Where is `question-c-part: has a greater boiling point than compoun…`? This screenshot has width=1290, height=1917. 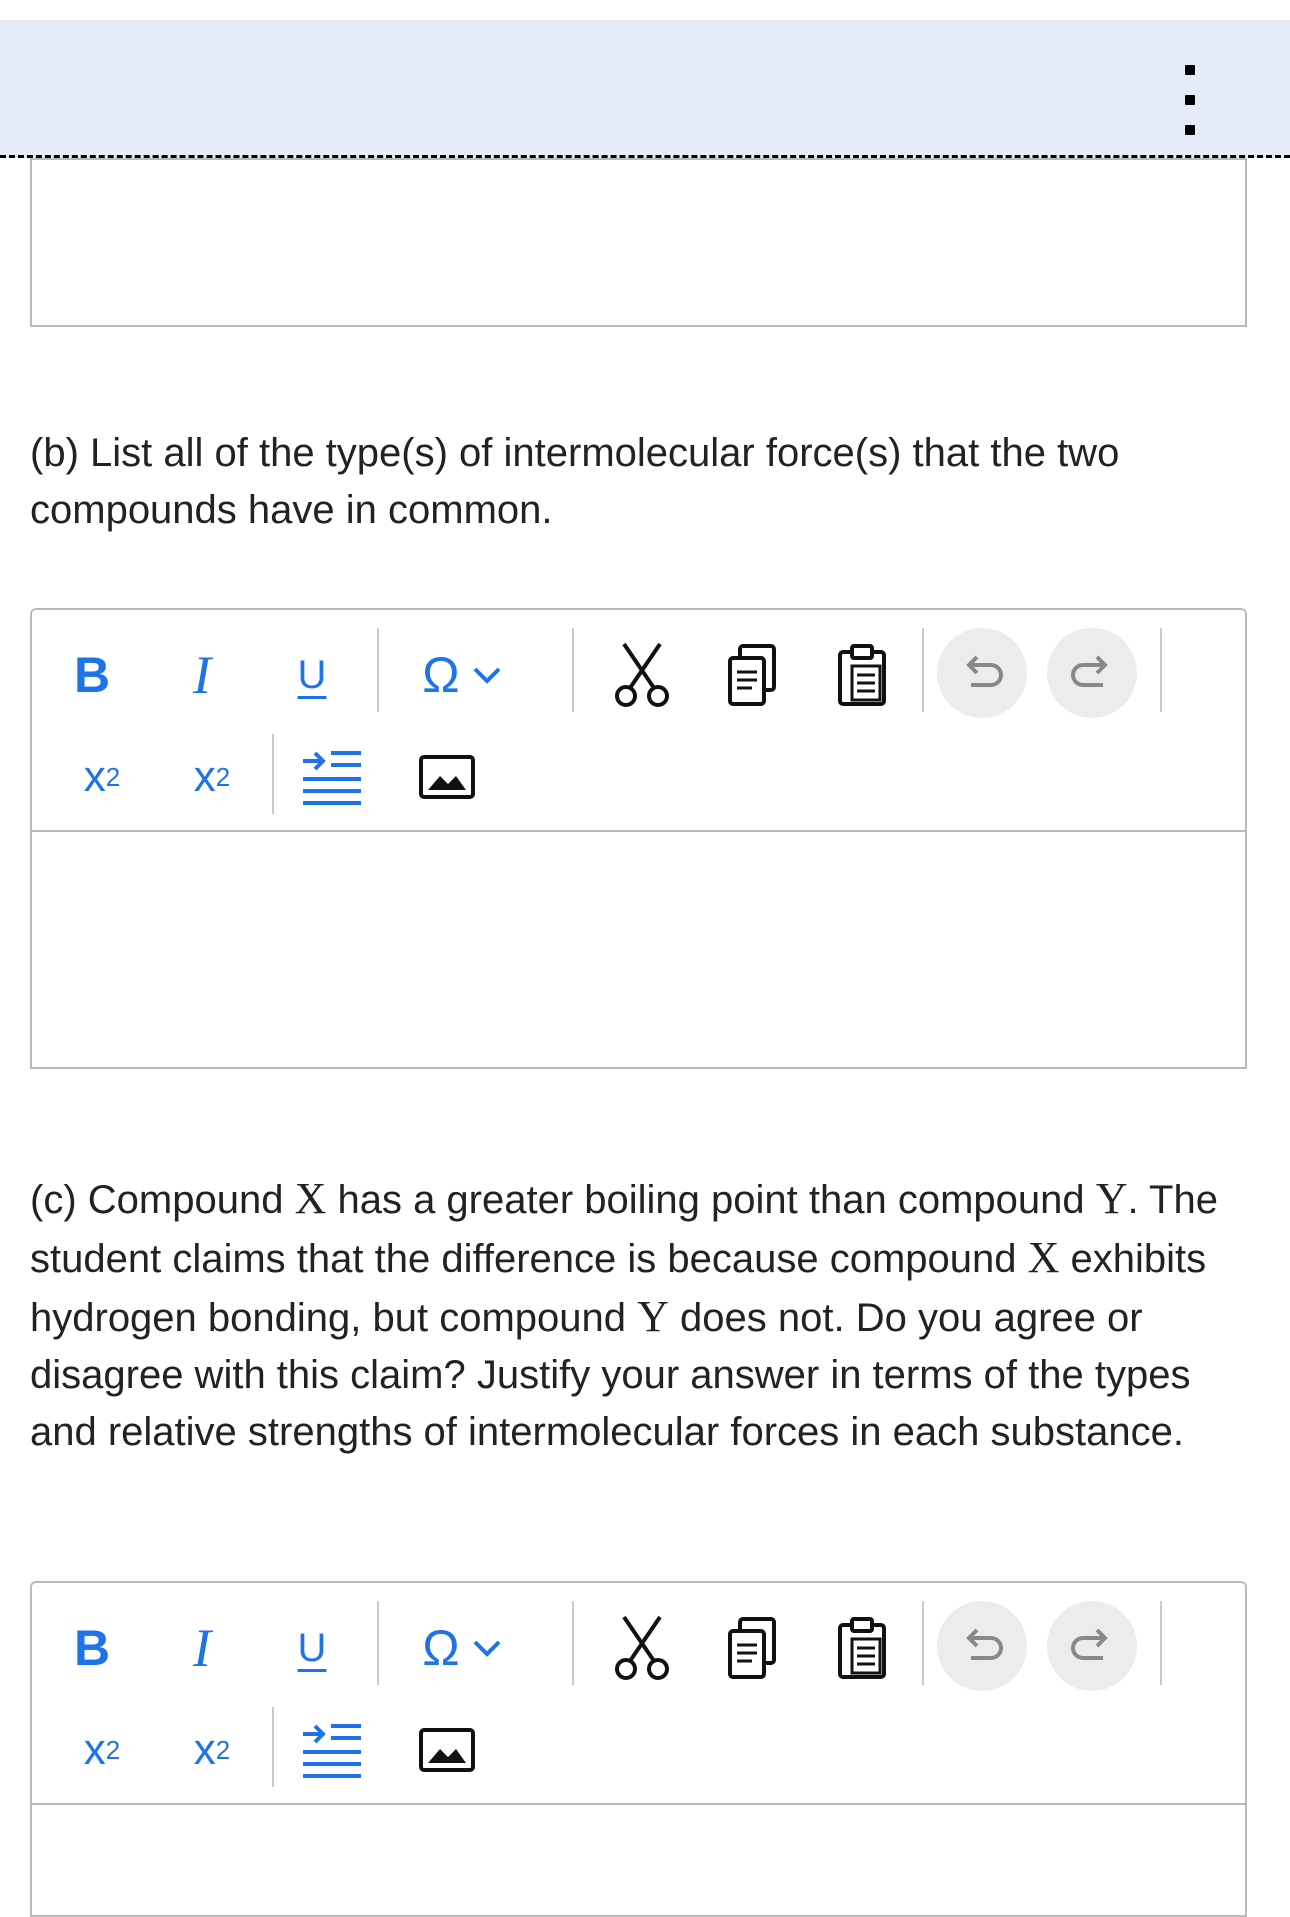 question-c-part: has a greater boiling point than compoun… is located at coordinates (711, 1200).